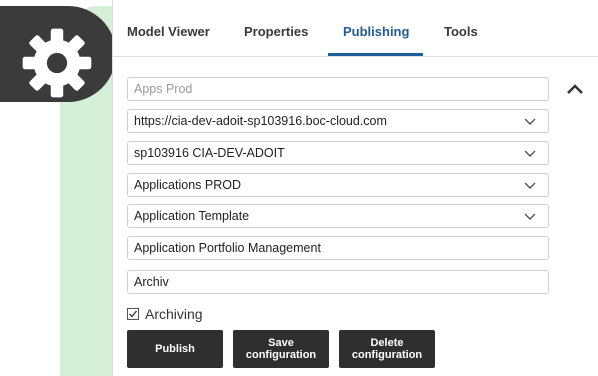  What do you see at coordinates (575, 89) in the screenshot?
I see `chevron-up-icon` at bounding box center [575, 89].